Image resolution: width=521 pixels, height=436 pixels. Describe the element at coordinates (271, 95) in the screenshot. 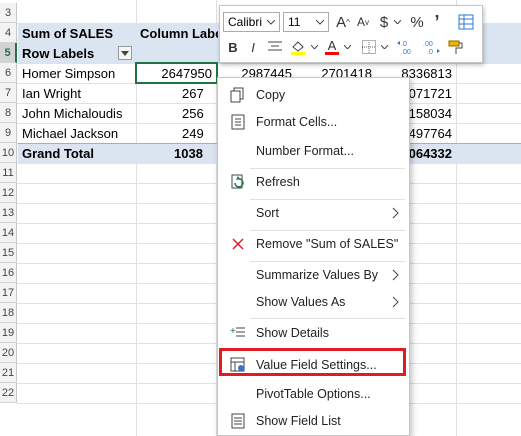

I see `menu-label: Copy` at that location.